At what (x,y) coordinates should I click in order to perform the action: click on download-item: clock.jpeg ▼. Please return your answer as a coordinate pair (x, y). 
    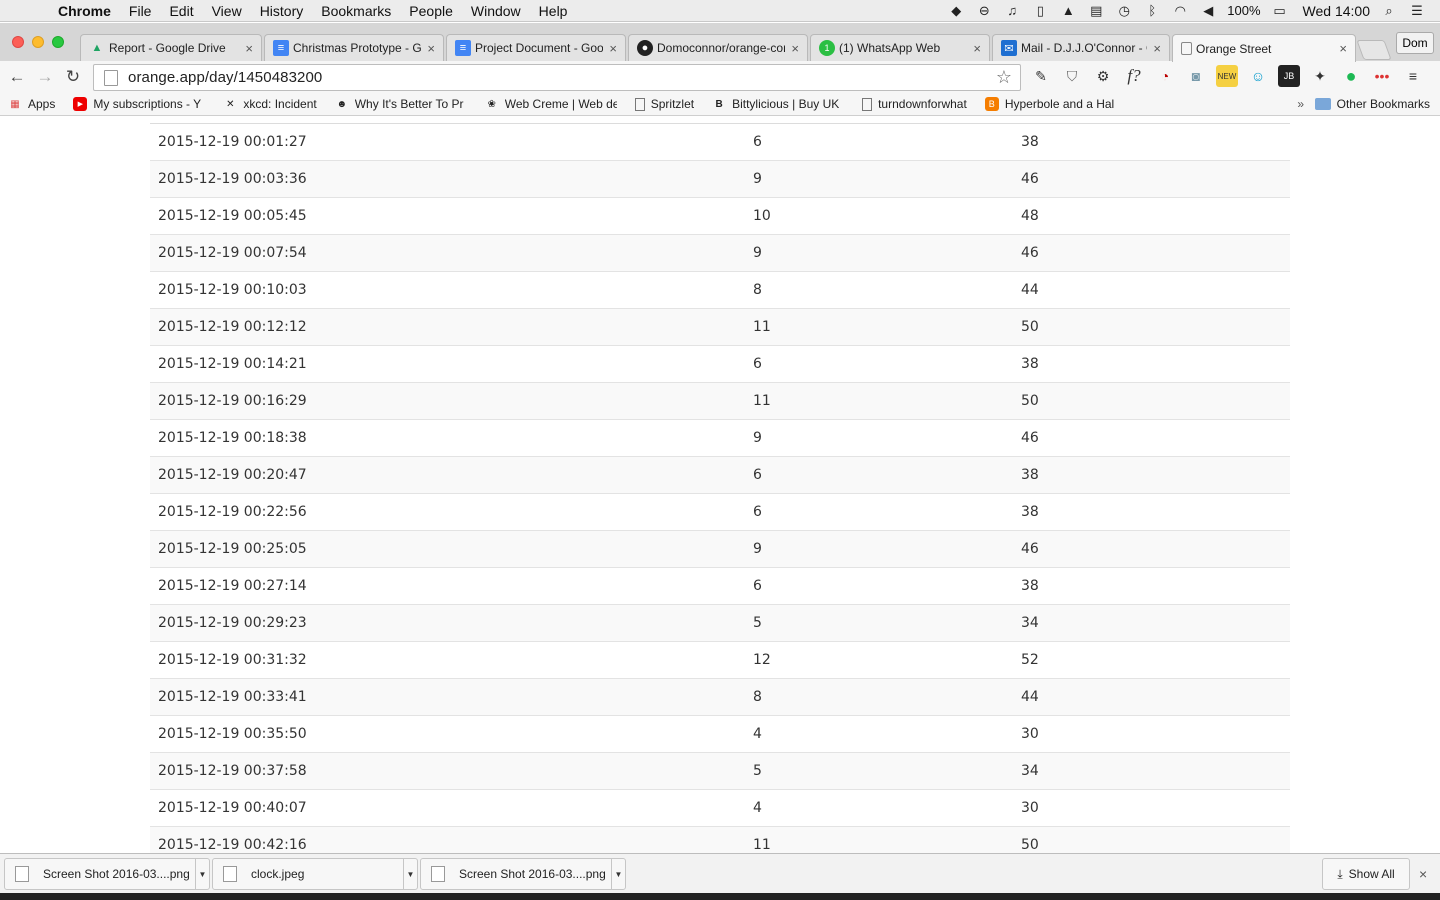
    Looking at the image, I should click on (315, 874).